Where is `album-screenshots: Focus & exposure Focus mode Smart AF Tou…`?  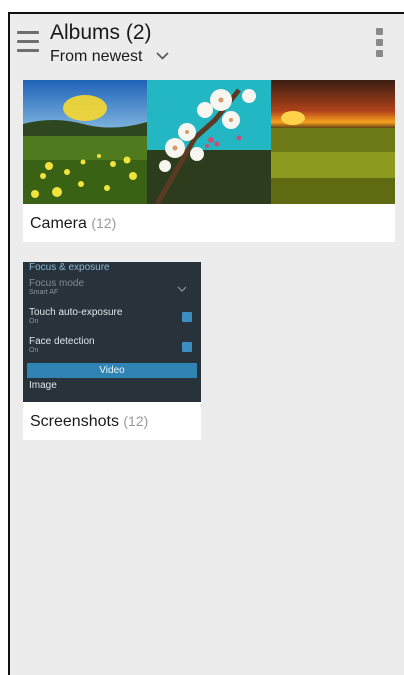
album-screenshots: Focus & exposure Focus mode Smart AF Tou… is located at coordinates (112, 351).